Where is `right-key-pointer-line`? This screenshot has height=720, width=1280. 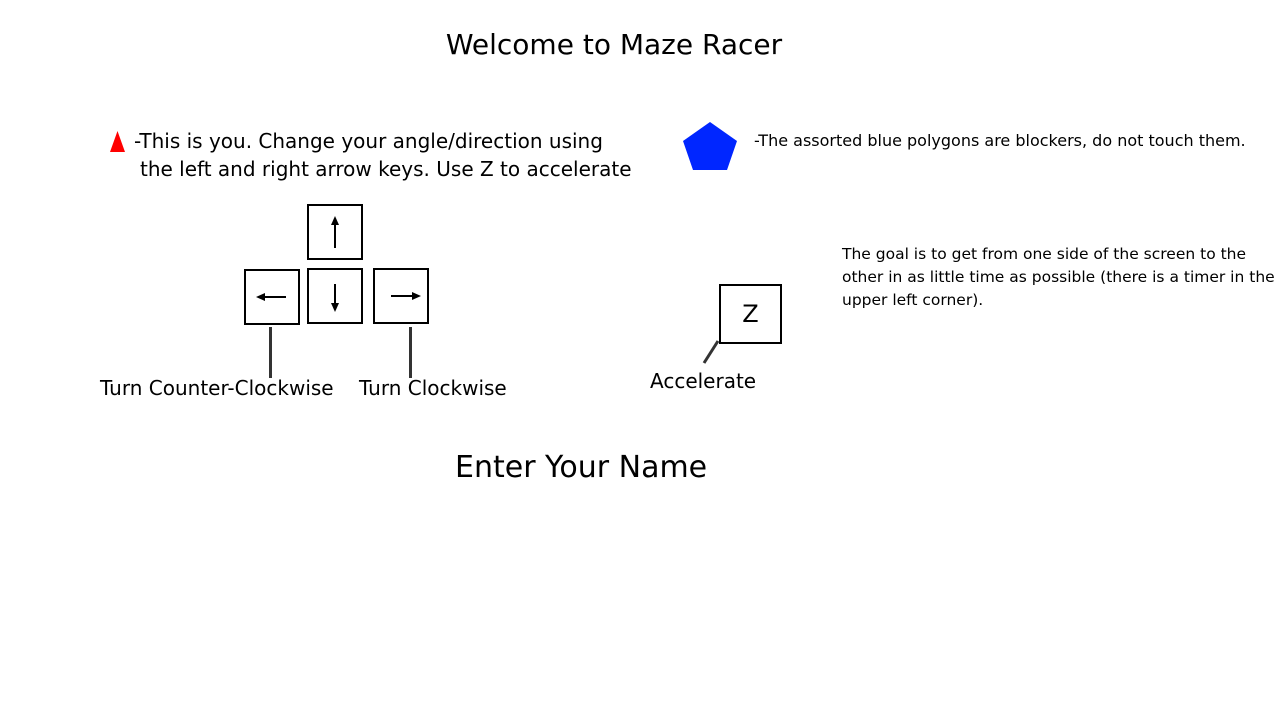
right-key-pointer-line is located at coordinates (410, 352).